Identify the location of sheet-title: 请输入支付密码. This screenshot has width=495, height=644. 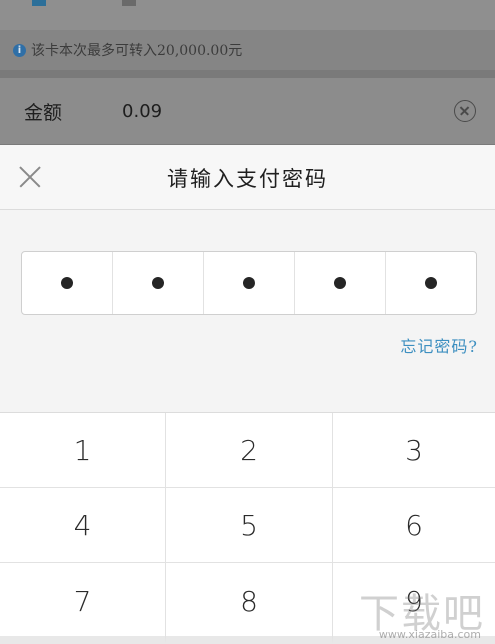
(247, 179).